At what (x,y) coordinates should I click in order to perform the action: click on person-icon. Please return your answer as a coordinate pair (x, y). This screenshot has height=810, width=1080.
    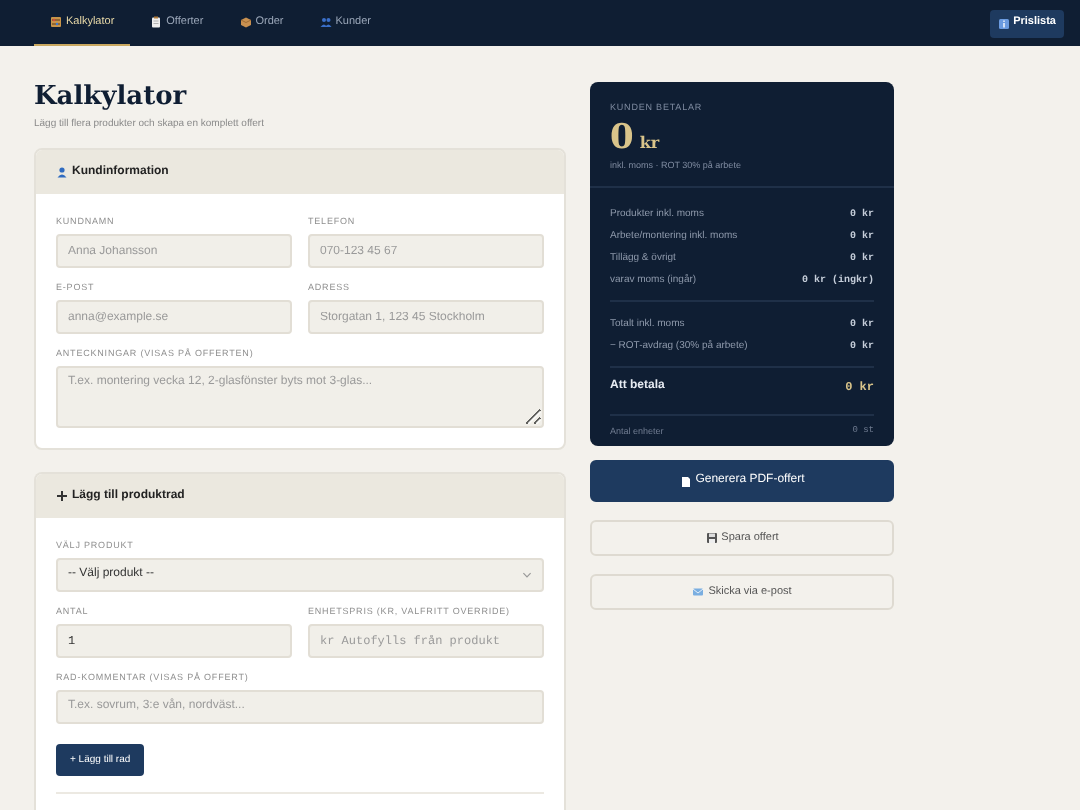
    Looking at the image, I should click on (62, 172).